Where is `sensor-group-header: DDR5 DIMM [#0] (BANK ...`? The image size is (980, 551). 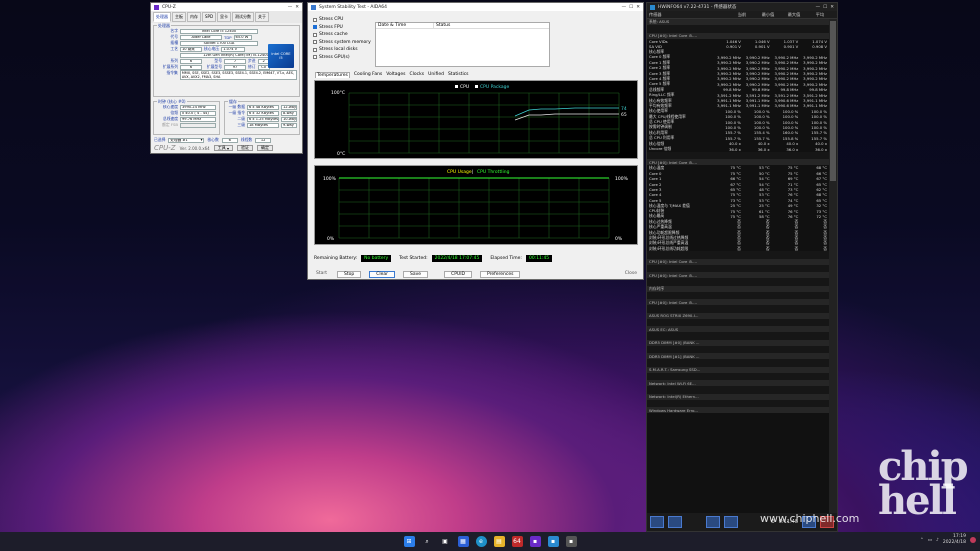 sensor-group-header: DDR5 DIMM [#0] (BANK ... is located at coordinates (738, 342).